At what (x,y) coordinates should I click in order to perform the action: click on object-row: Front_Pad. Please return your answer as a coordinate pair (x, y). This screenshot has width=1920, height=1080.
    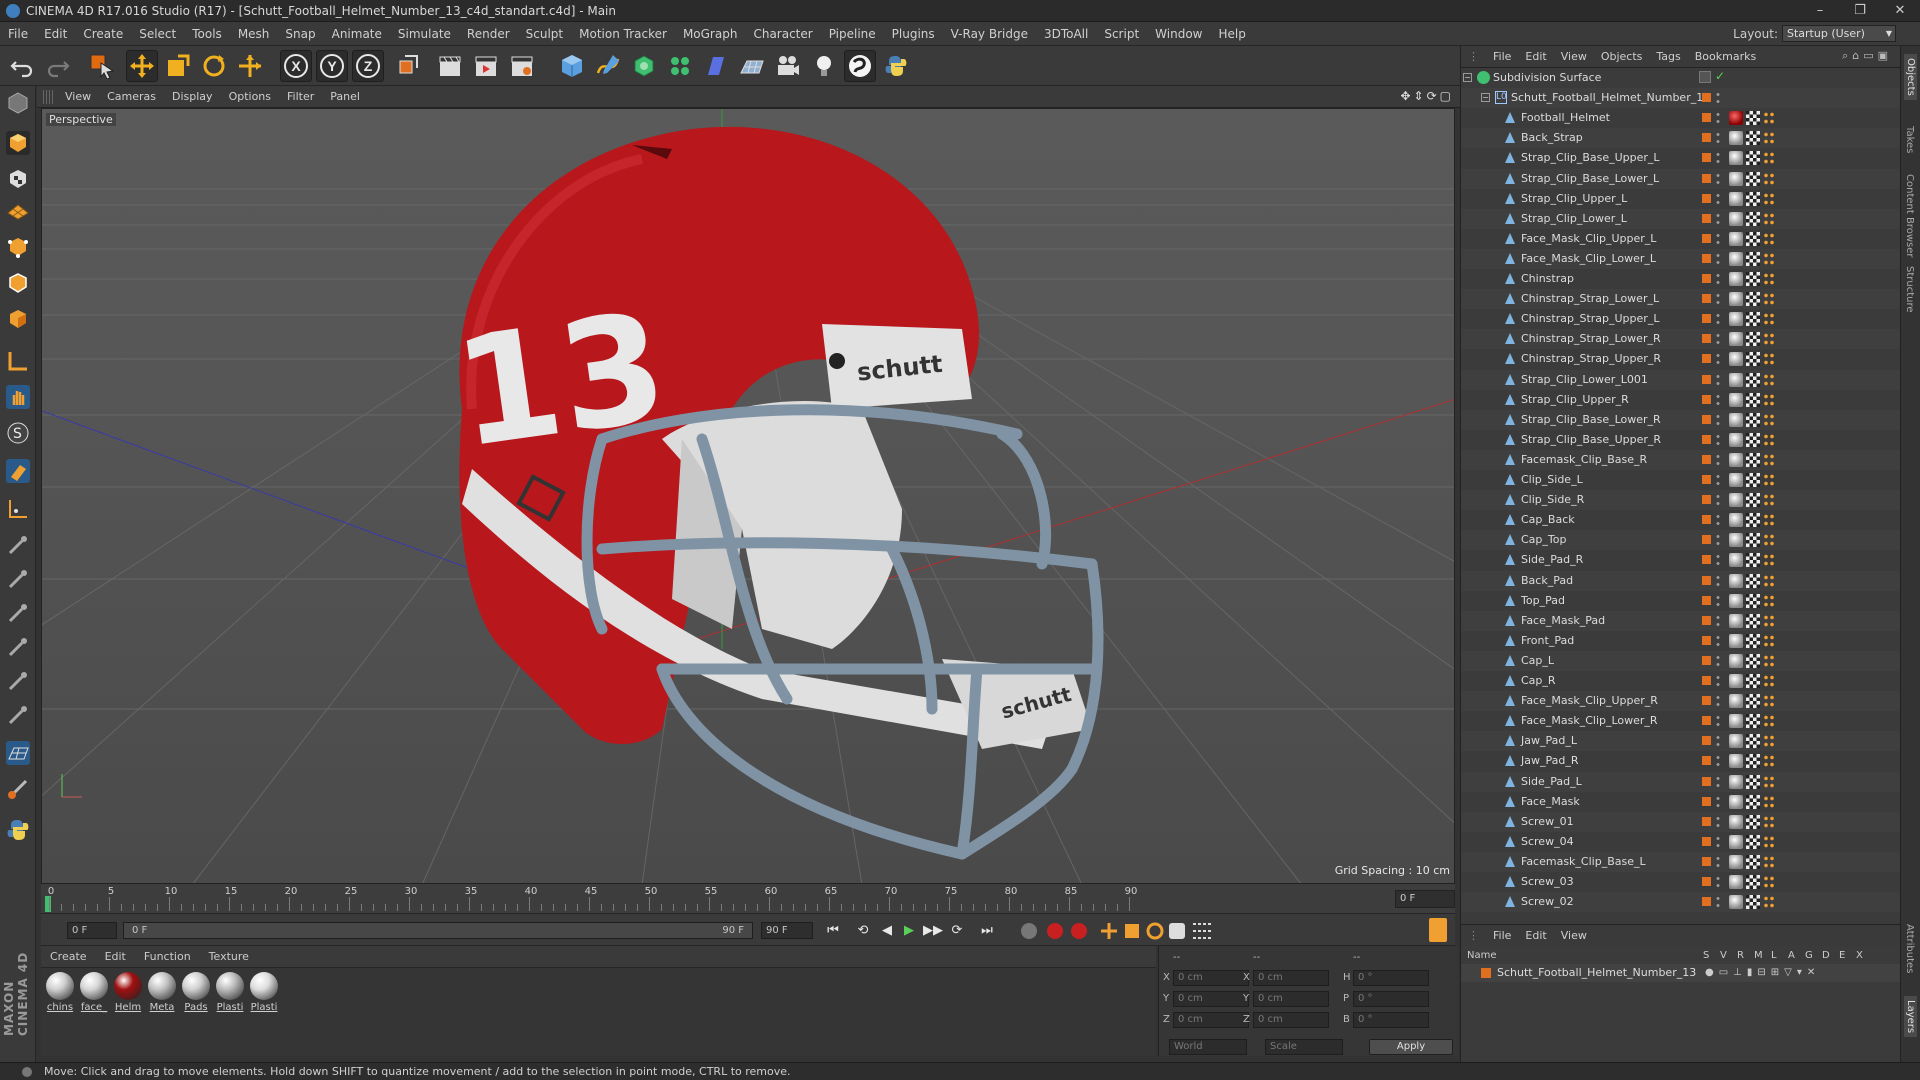
    Looking at the image, I should click on (1680, 641).